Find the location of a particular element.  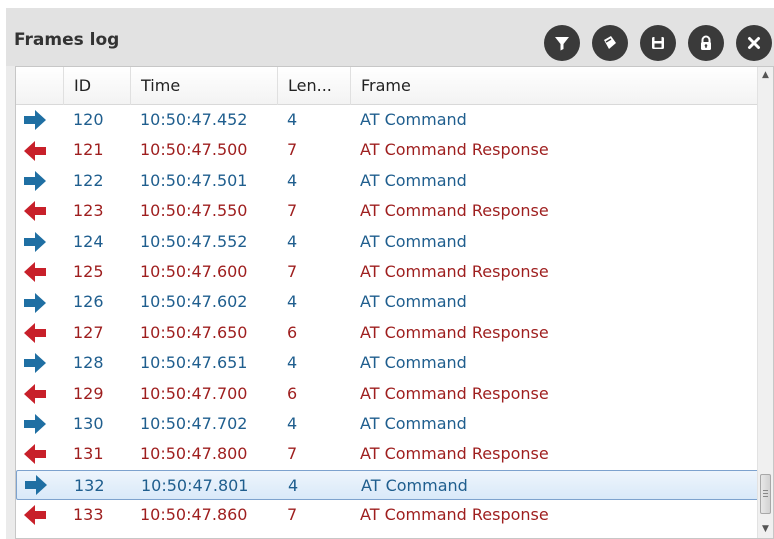

cell-id: 125 is located at coordinates (88, 271).